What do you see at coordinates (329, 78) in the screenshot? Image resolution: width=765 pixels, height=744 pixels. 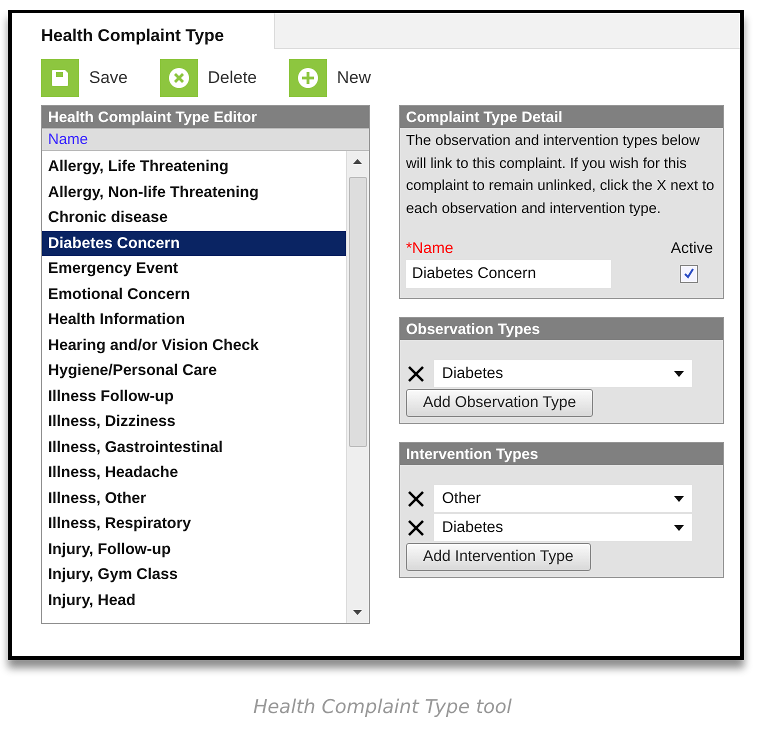 I see `new-button: New` at bounding box center [329, 78].